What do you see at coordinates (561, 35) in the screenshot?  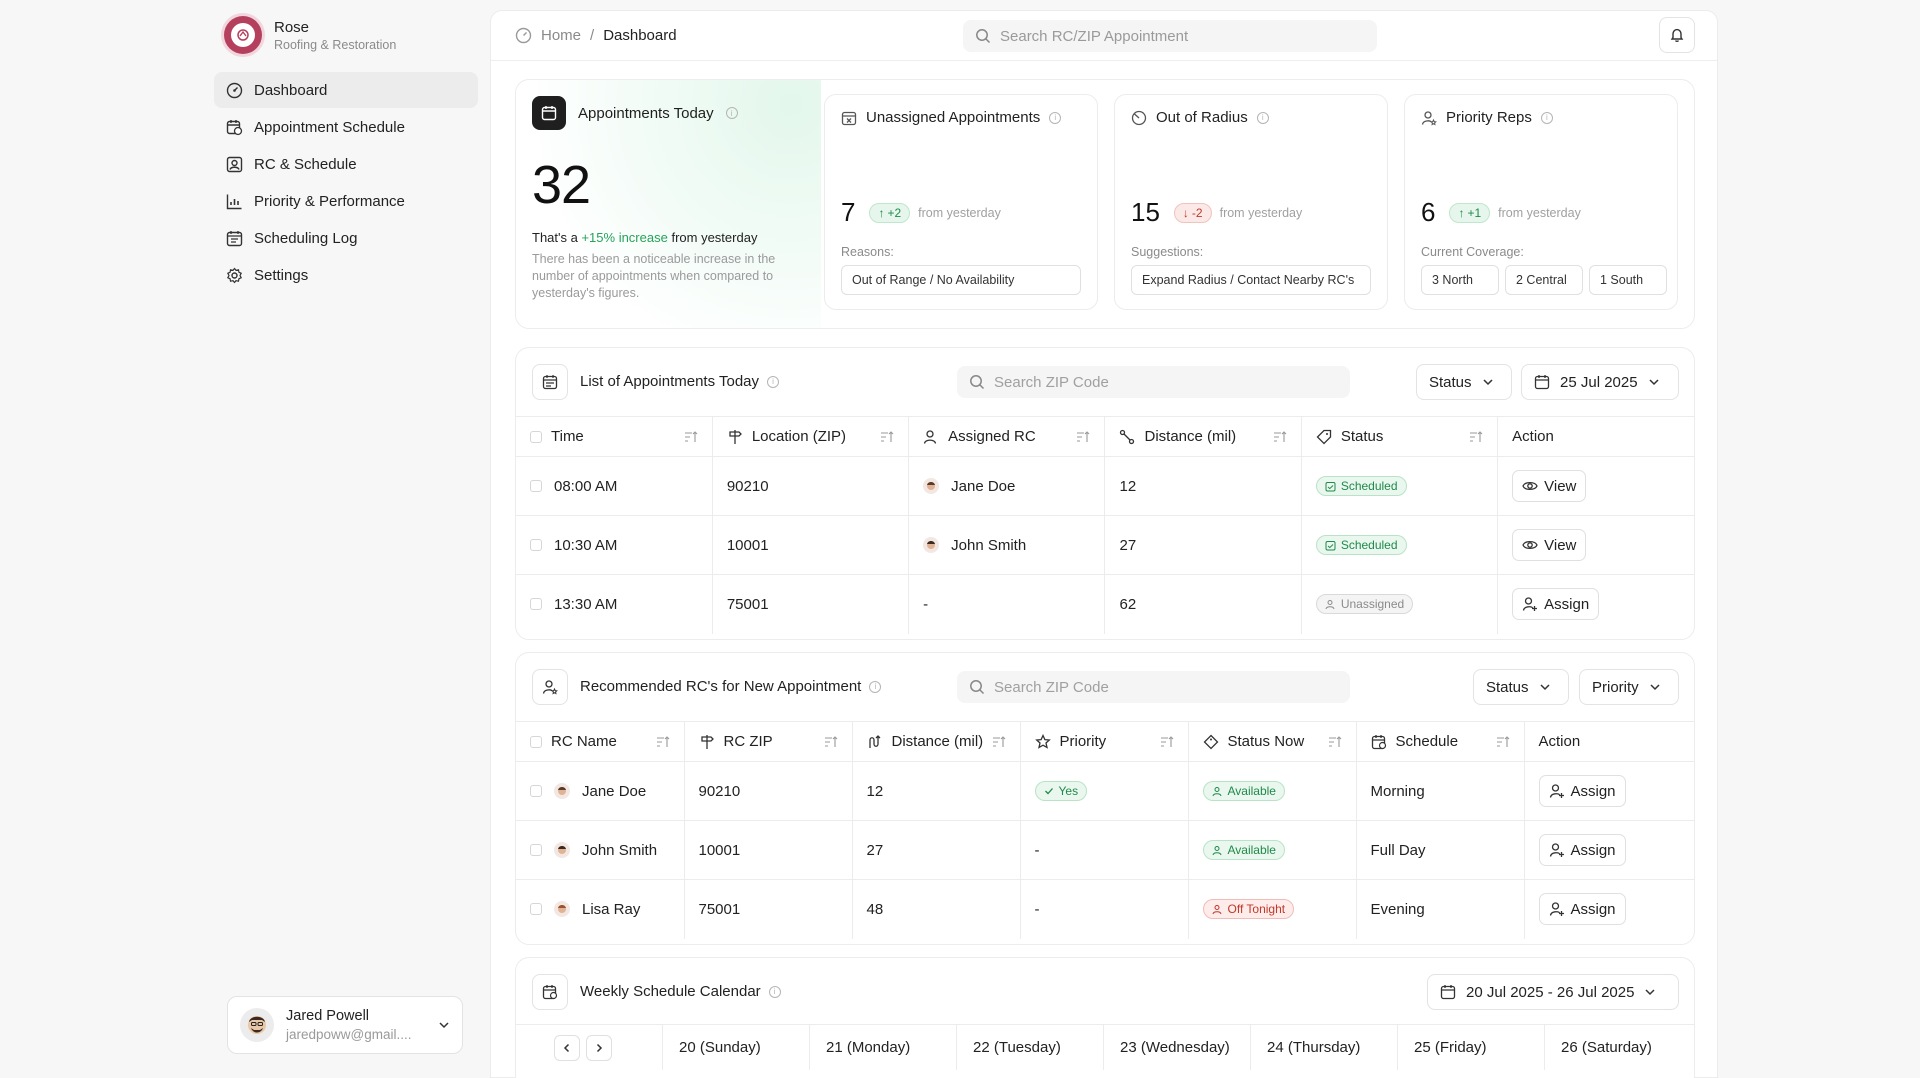 I see `breadcrumb-home: Home` at bounding box center [561, 35].